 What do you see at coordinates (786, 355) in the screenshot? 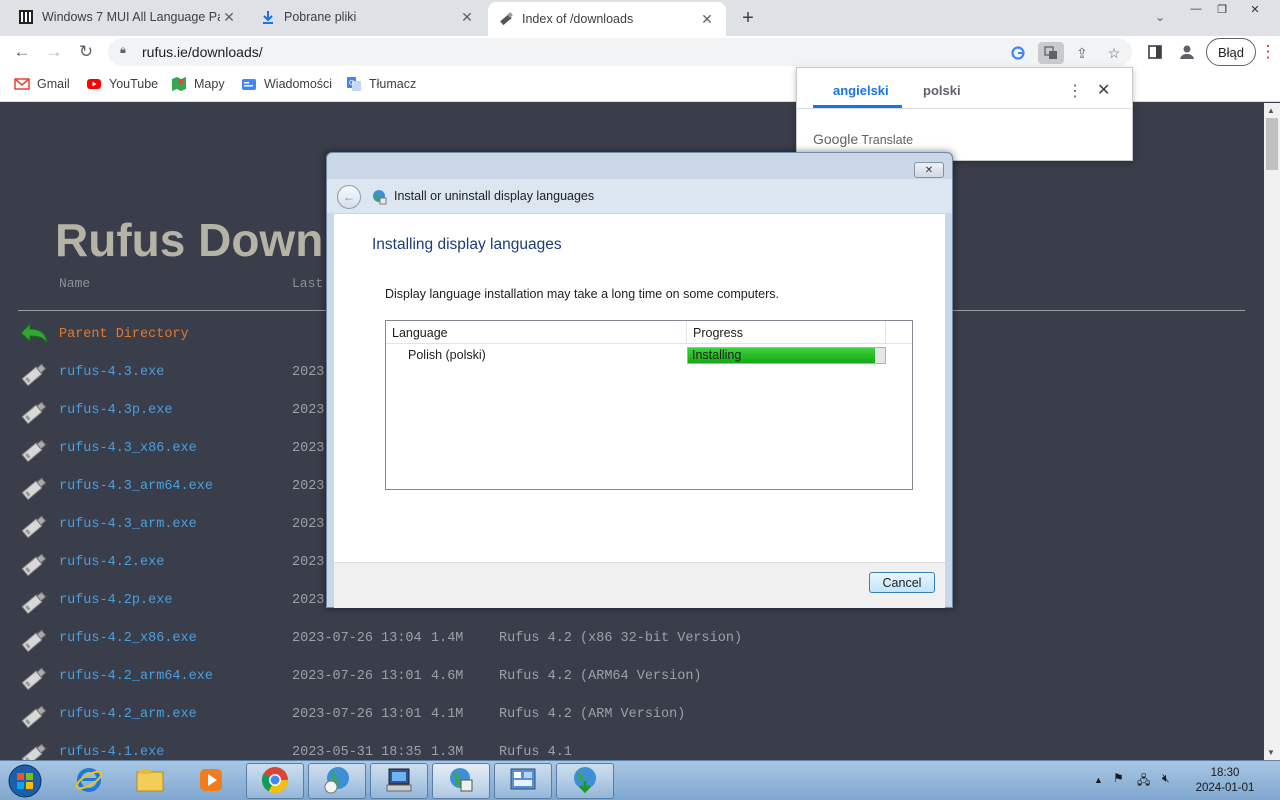
I see `install-progress-bar: Installing` at bounding box center [786, 355].